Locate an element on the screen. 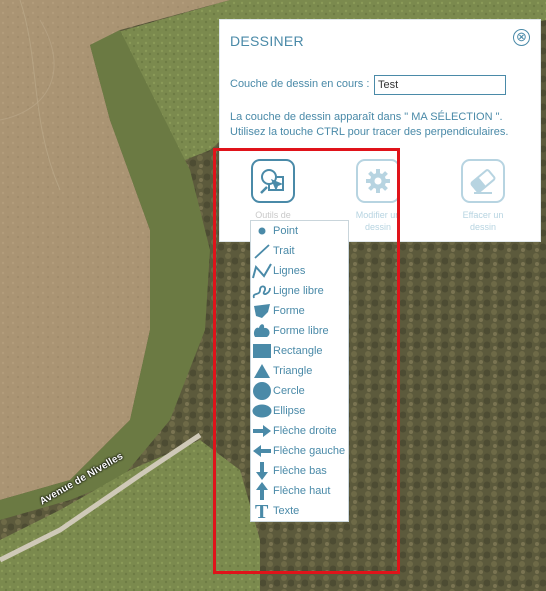 The height and width of the screenshot is (591, 546). menu-item-point: Point is located at coordinates (299, 231).